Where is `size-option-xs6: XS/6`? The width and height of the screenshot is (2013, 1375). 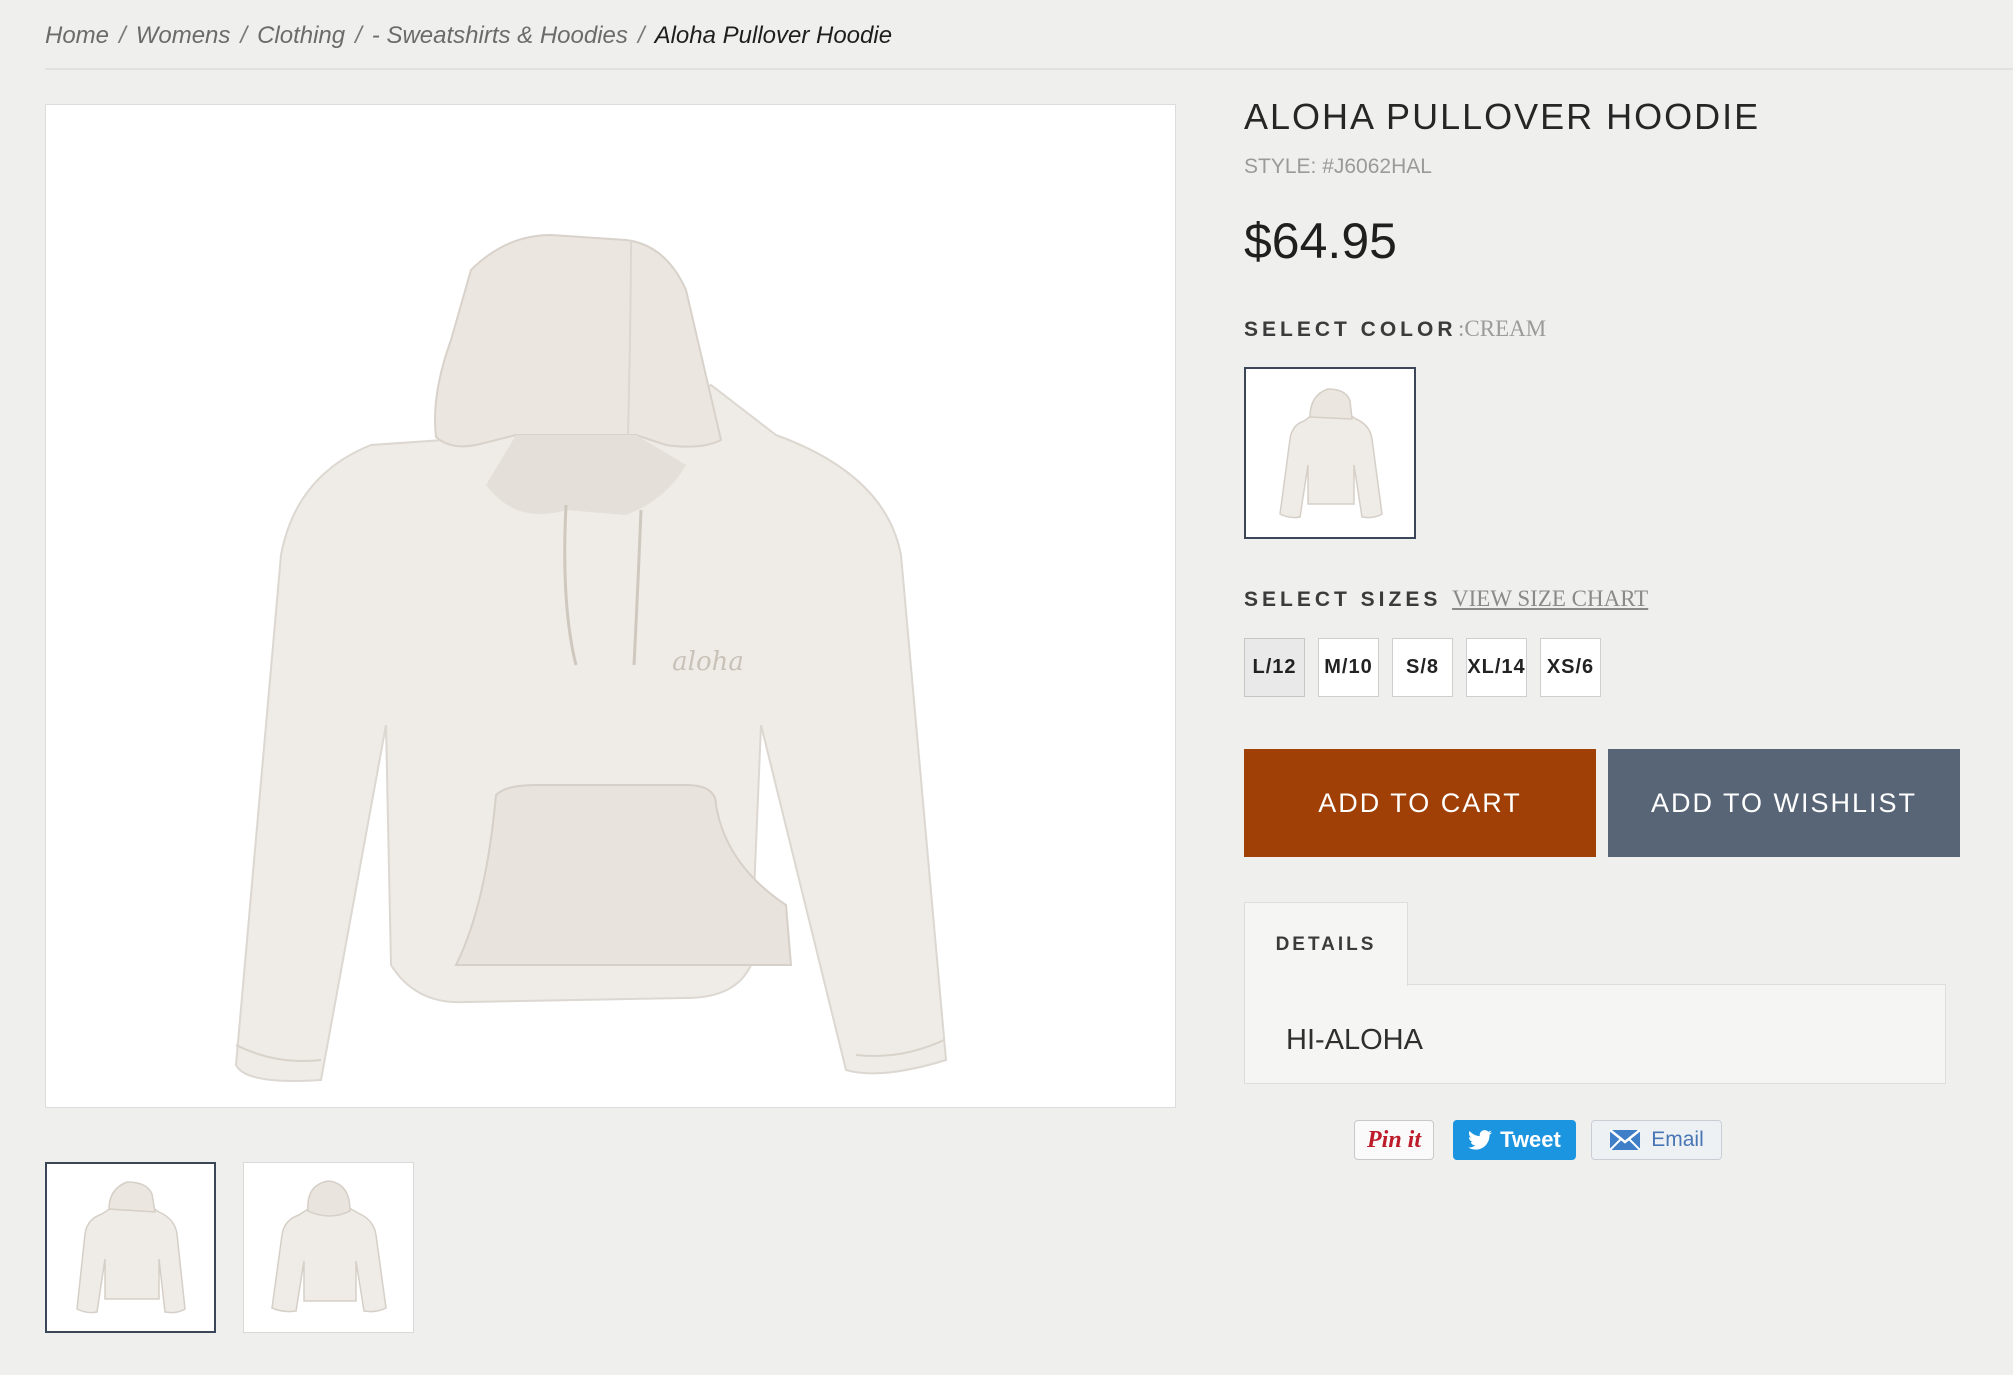 size-option-xs6: XS/6 is located at coordinates (1570, 667).